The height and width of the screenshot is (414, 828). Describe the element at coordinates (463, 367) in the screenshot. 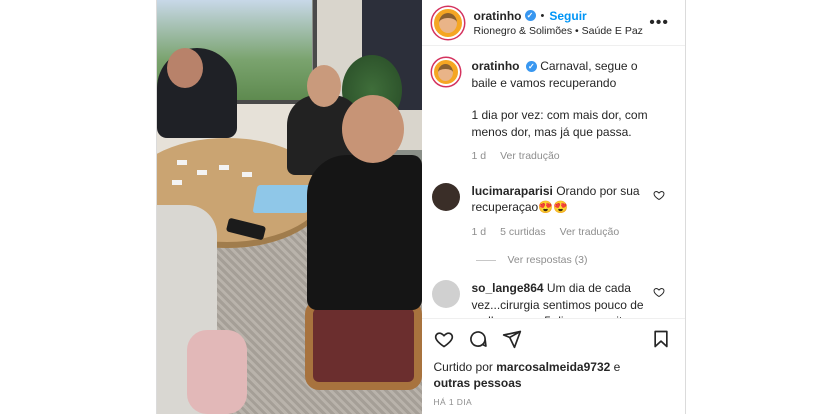

I see `liked-by-label: Curtido por` at that location.